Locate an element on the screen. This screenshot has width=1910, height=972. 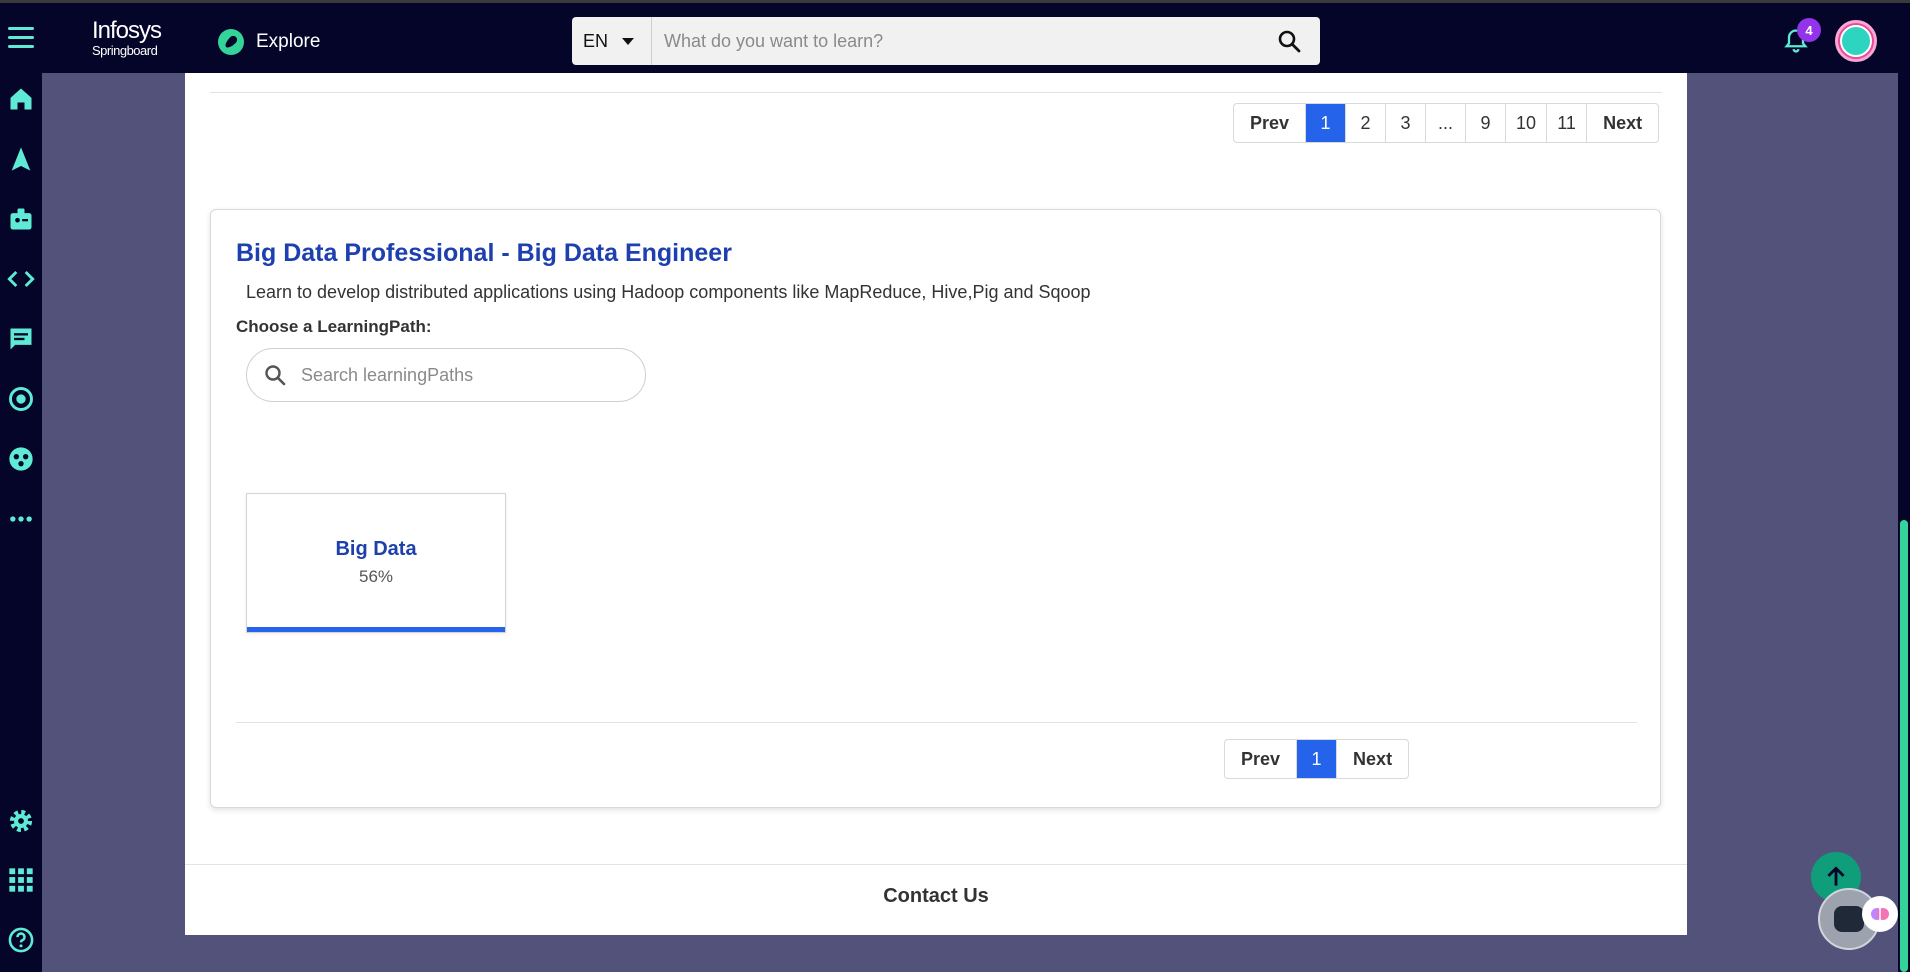
arrow-up-icon is located at coordinates (1836, 876).